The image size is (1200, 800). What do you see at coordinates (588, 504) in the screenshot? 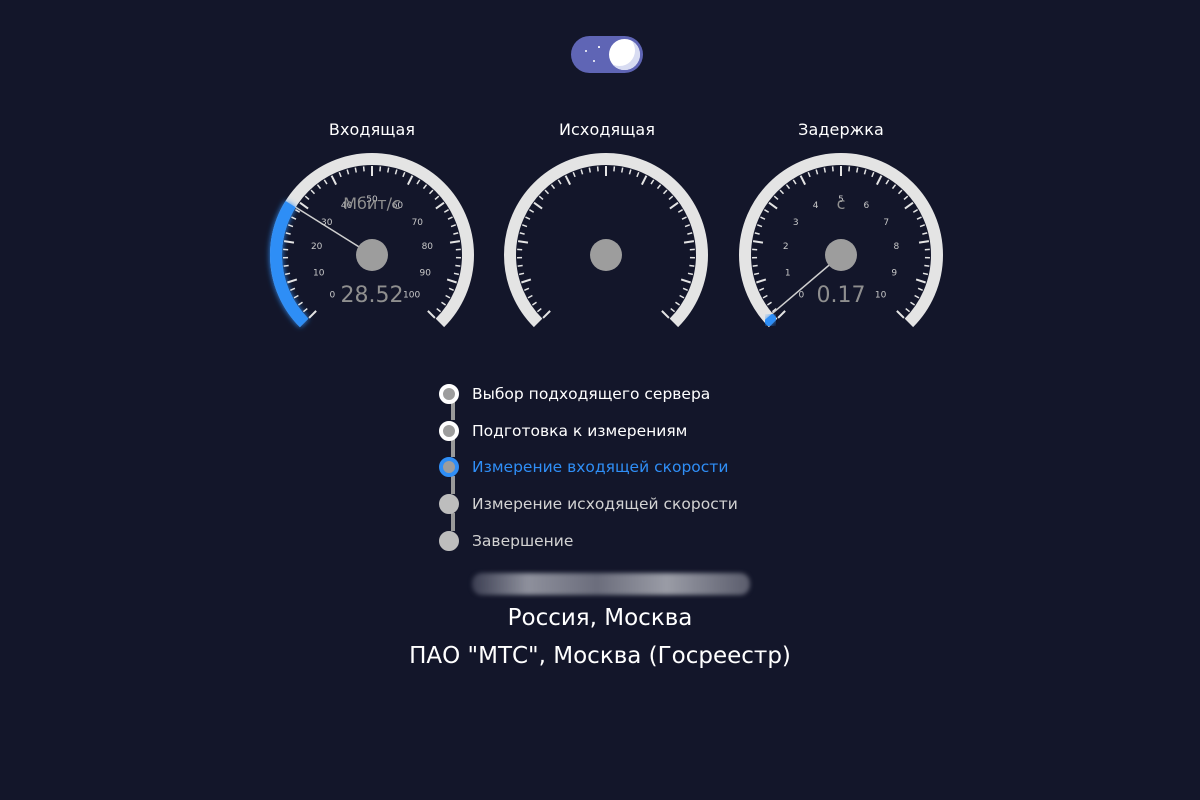
I see `step-measure-outgoing: Измерение исходящей скорости` at bounding box center [588, 504].